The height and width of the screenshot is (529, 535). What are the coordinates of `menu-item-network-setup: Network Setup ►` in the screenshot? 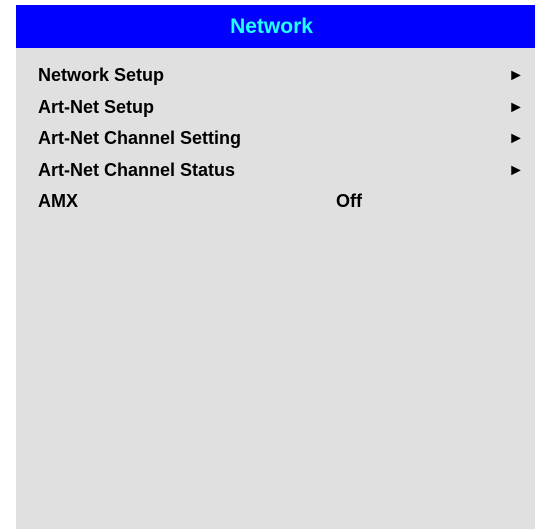 It's located at (275, 76).